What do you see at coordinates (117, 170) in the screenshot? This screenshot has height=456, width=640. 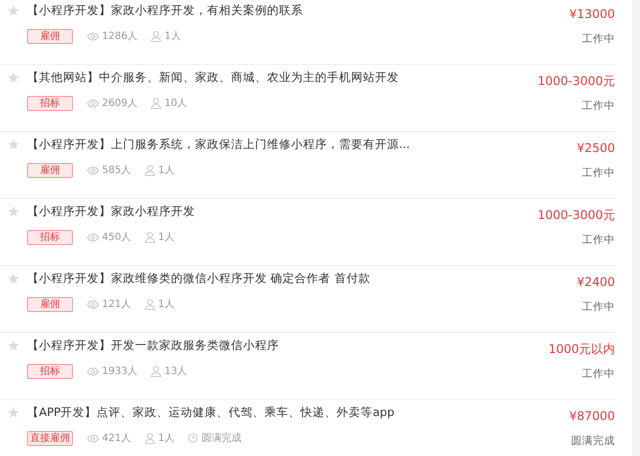 I see `view-count: 585人` at bounding box center [117, 170].